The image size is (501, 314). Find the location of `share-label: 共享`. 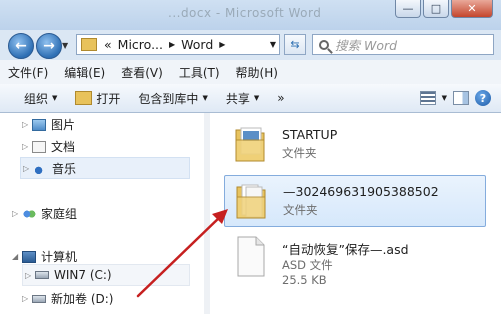

share-label: 共享 is located at coordinates (237, 98).